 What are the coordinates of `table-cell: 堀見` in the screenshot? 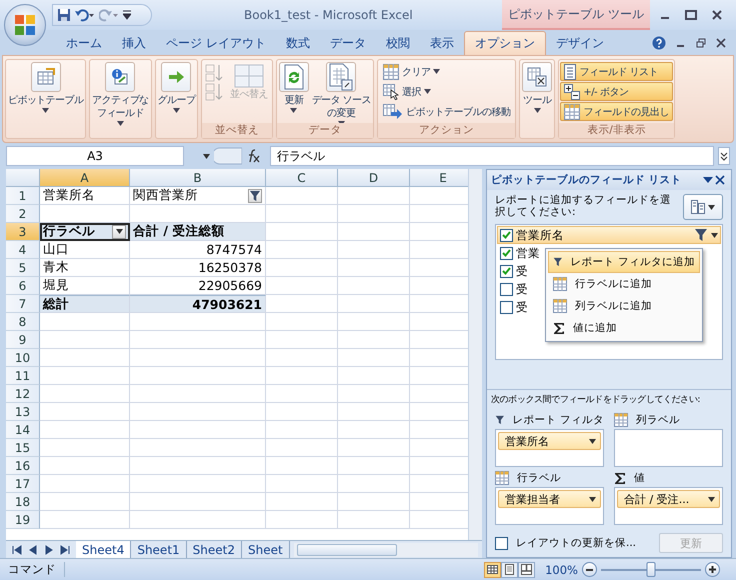 It's located at (85, 286).